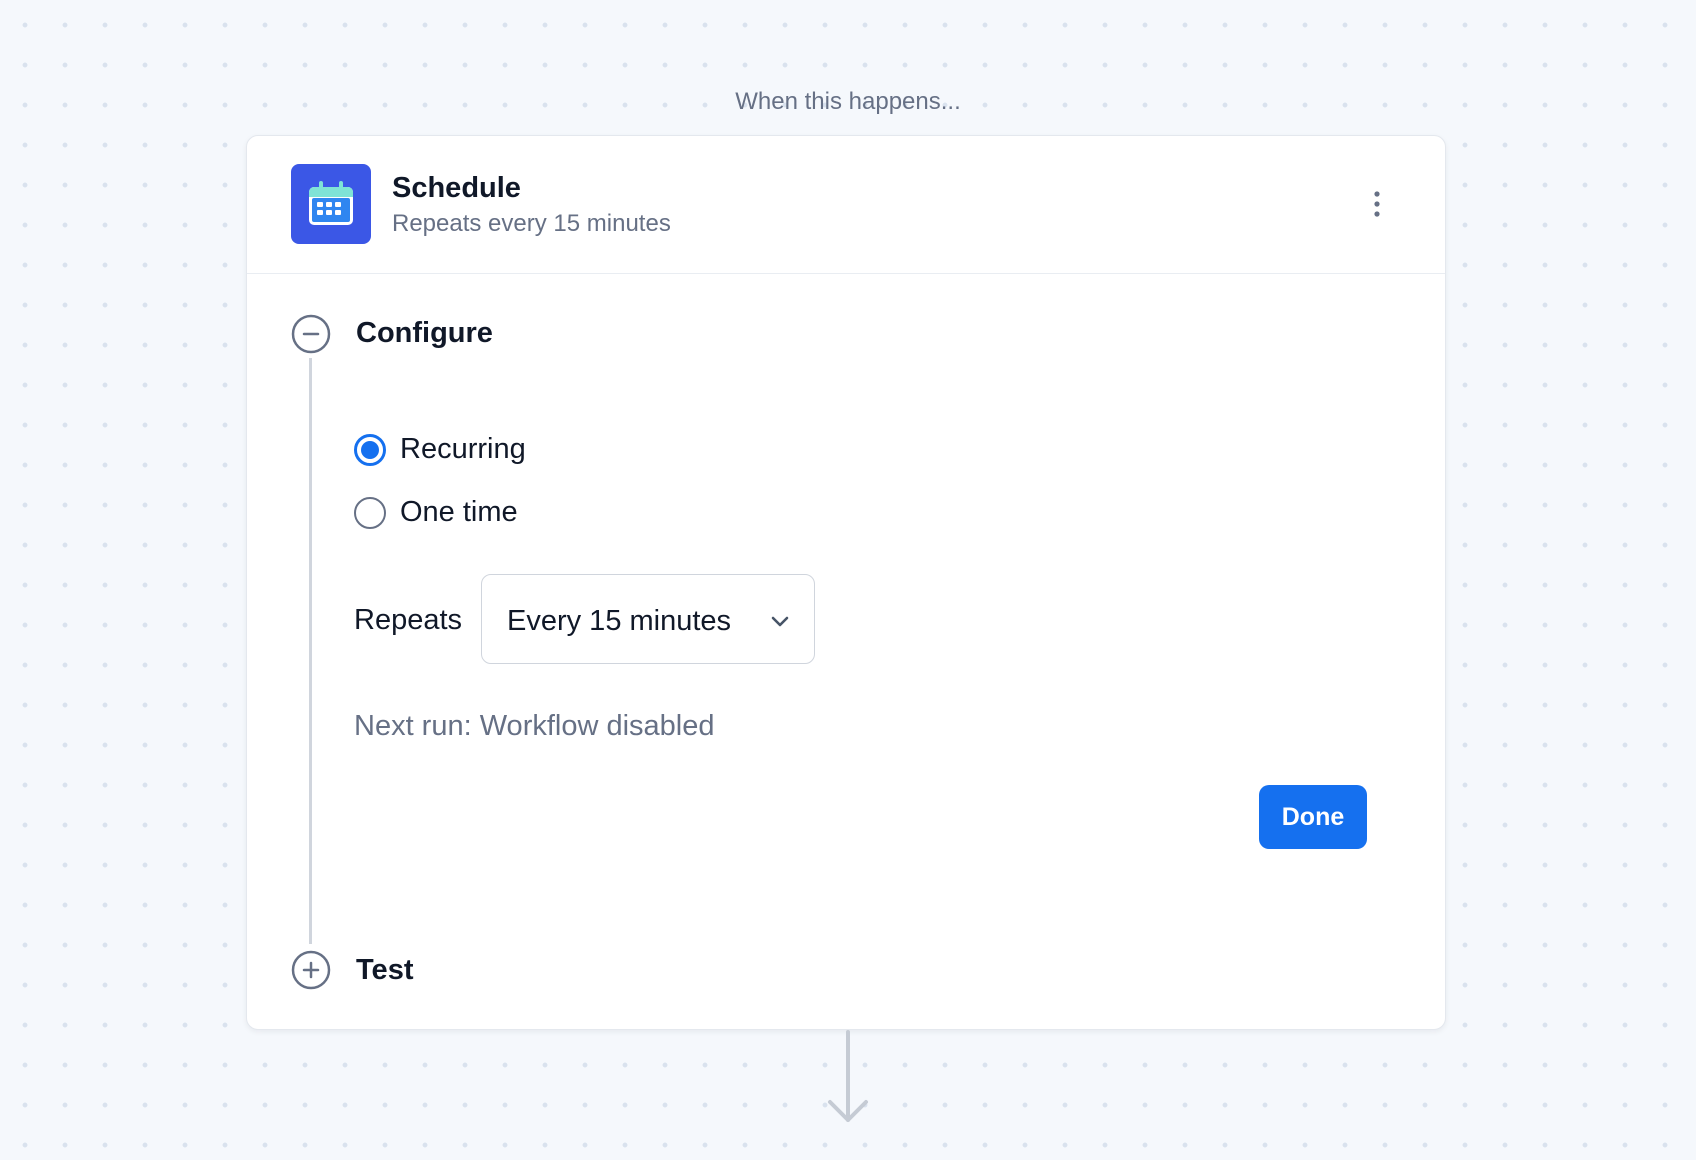  I want to click on step-timeline-connector, so click(310, 651).